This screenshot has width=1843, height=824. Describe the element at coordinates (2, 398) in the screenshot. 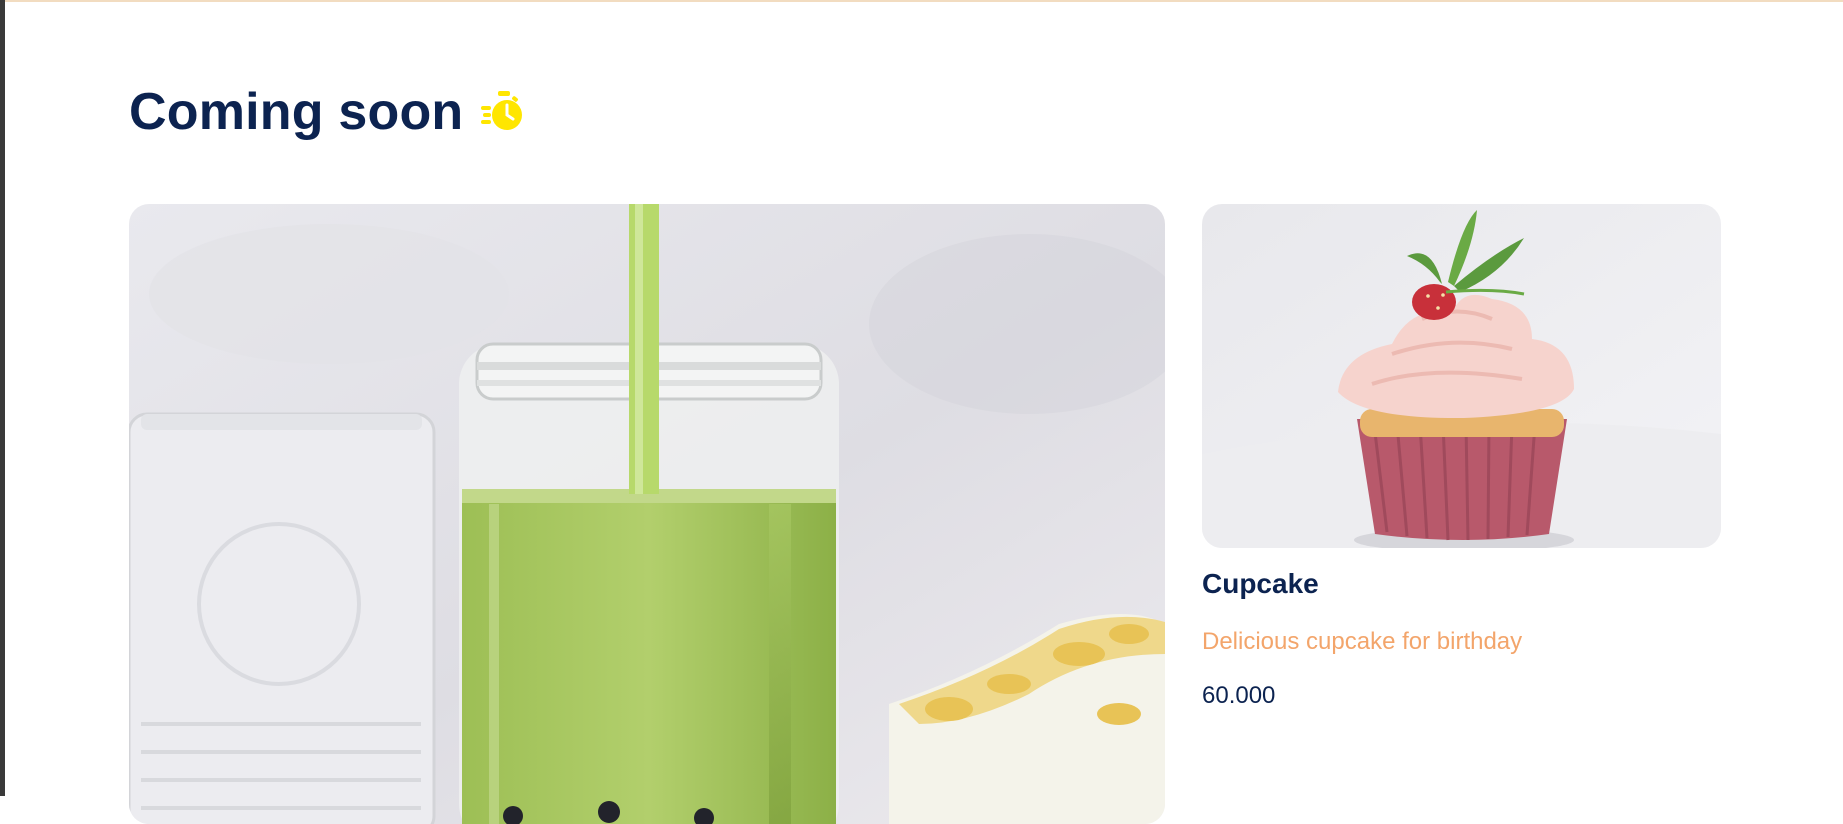

I see `window-left-border` at that location.